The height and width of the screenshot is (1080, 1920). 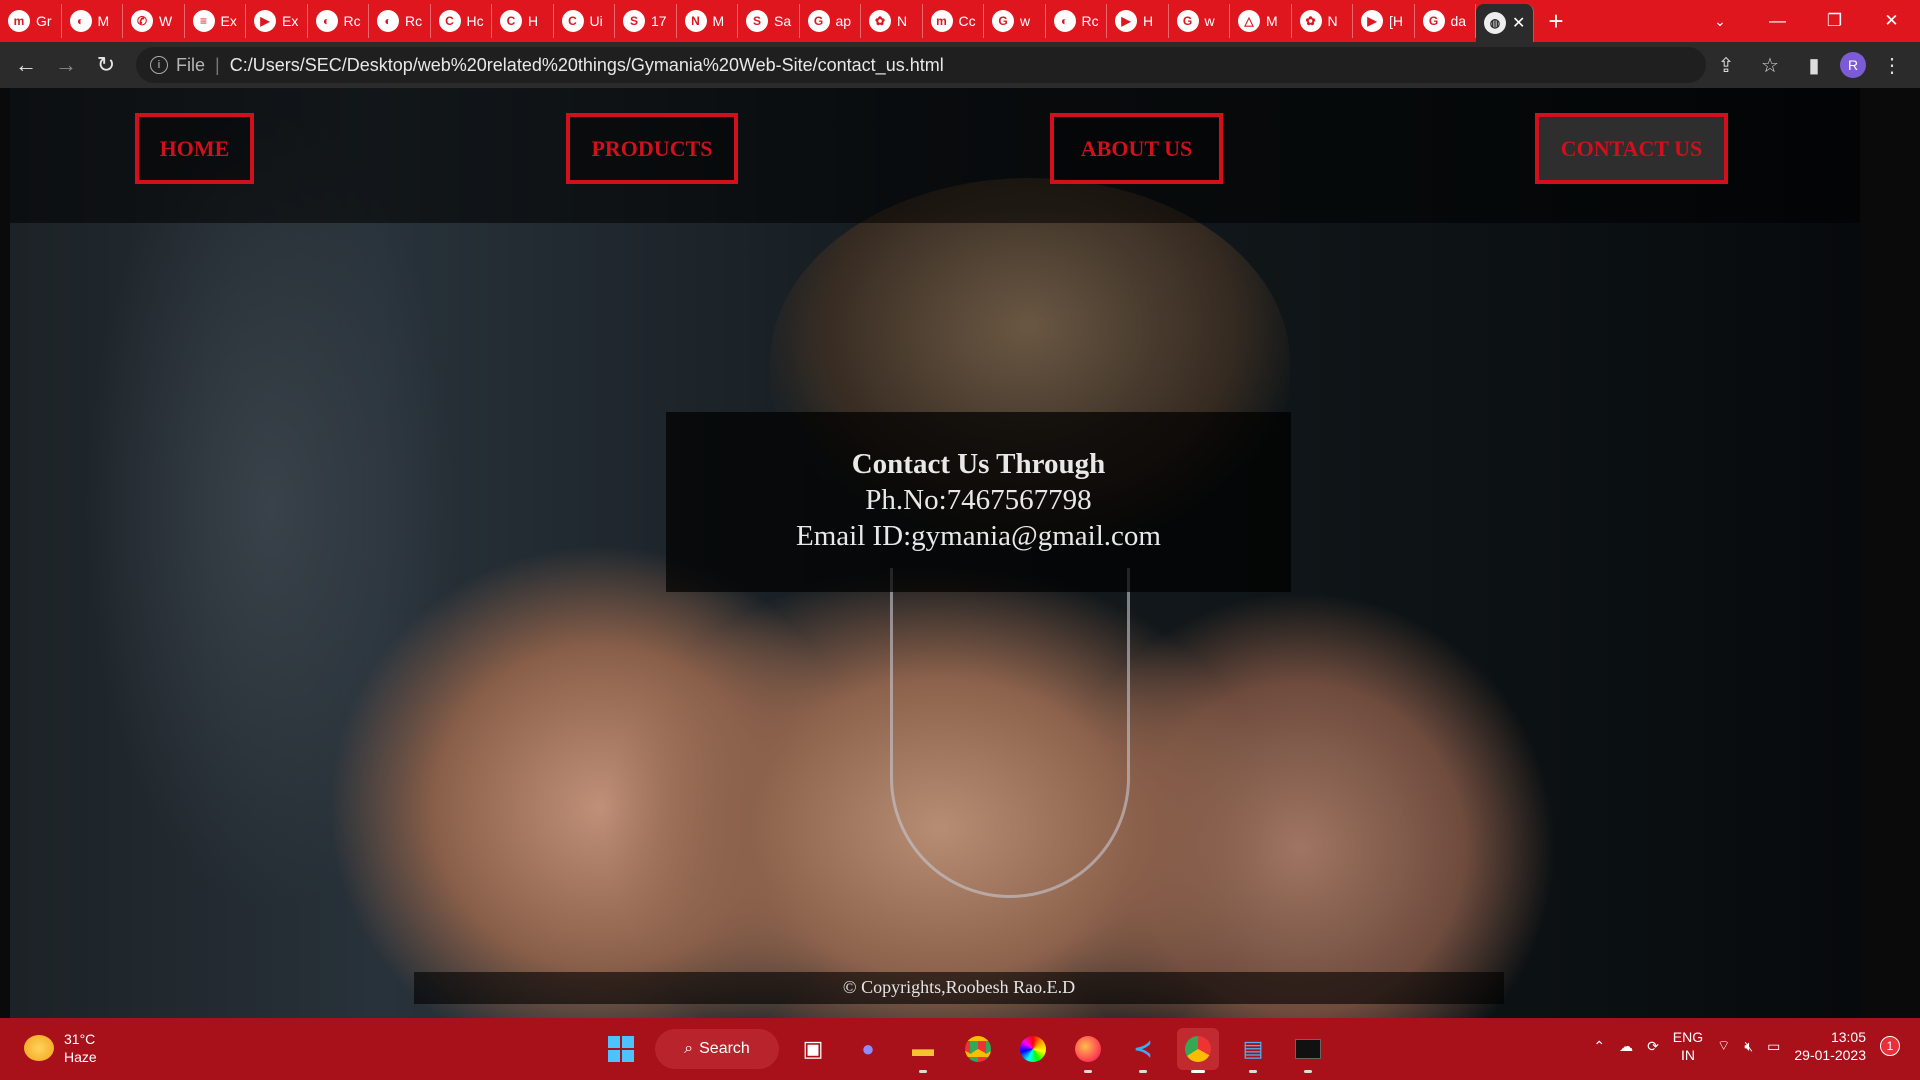 What do you see at coordinates (1748, 1046) in the screenshot?
I see `volume-muted-icon: 🔇︎` at bounding box center [1748, 1046].